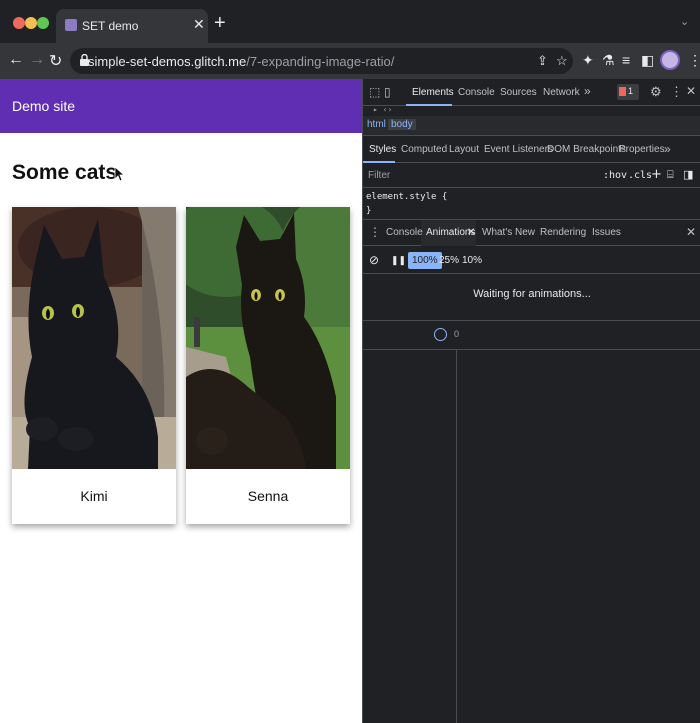 This screenshot has height=723, width=700. Describe the element at coordinates (670, 175) in the screenshot. I see `color-format-icon: ⌸` at that location.